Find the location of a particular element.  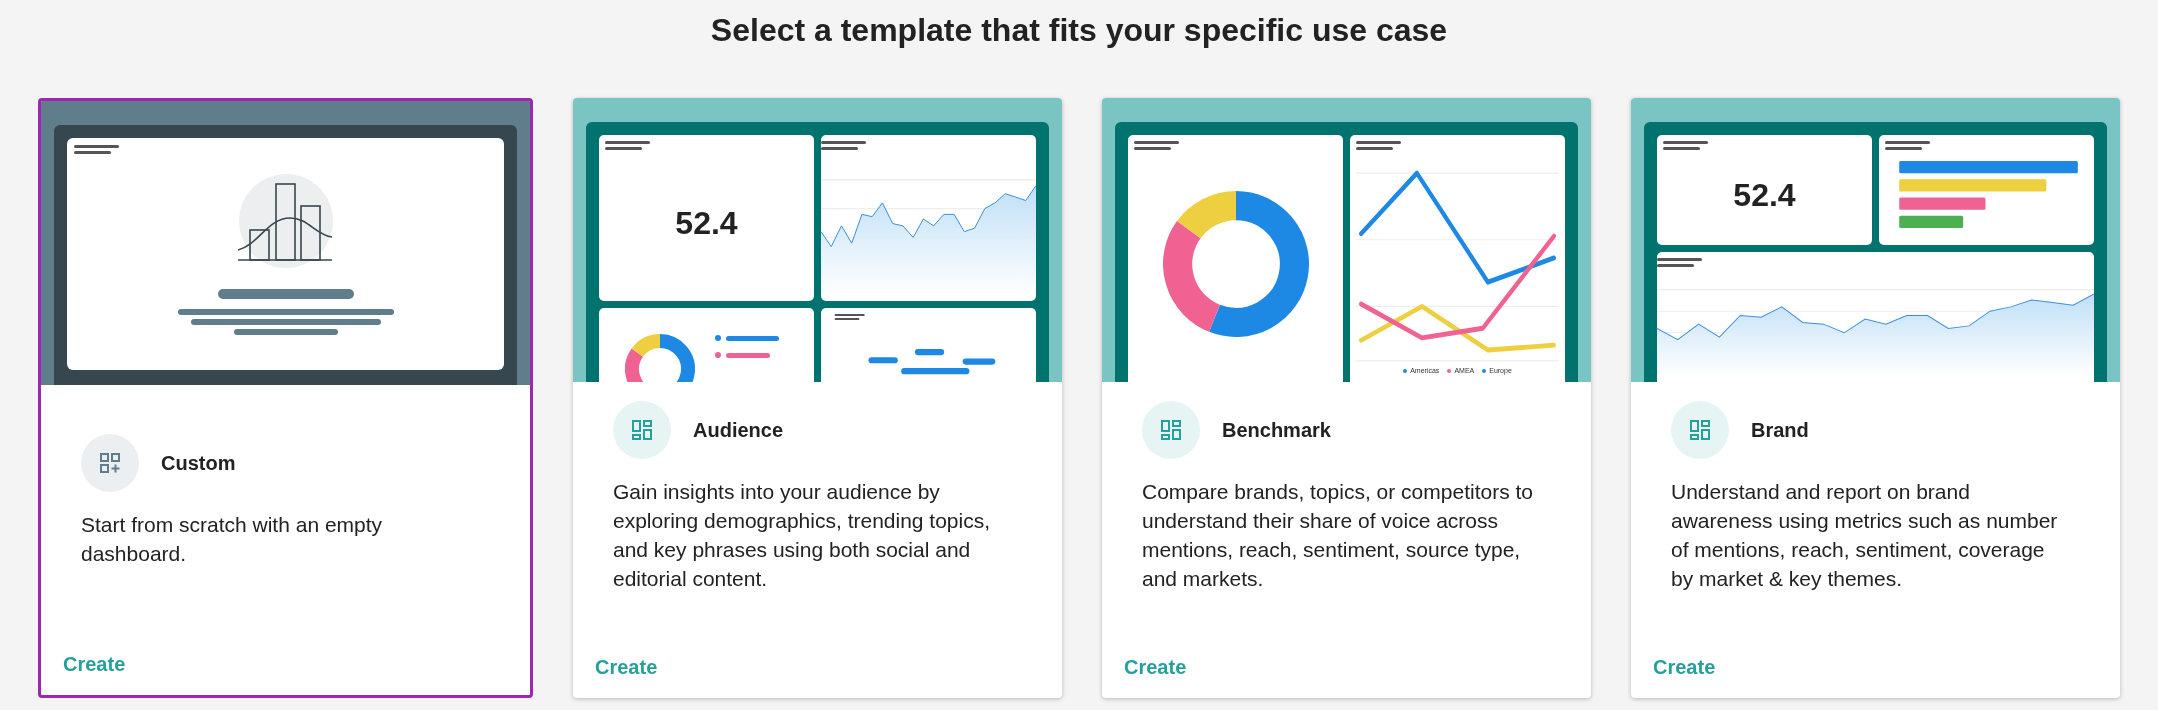

chart-bar is located at coordinates (1931, 221).